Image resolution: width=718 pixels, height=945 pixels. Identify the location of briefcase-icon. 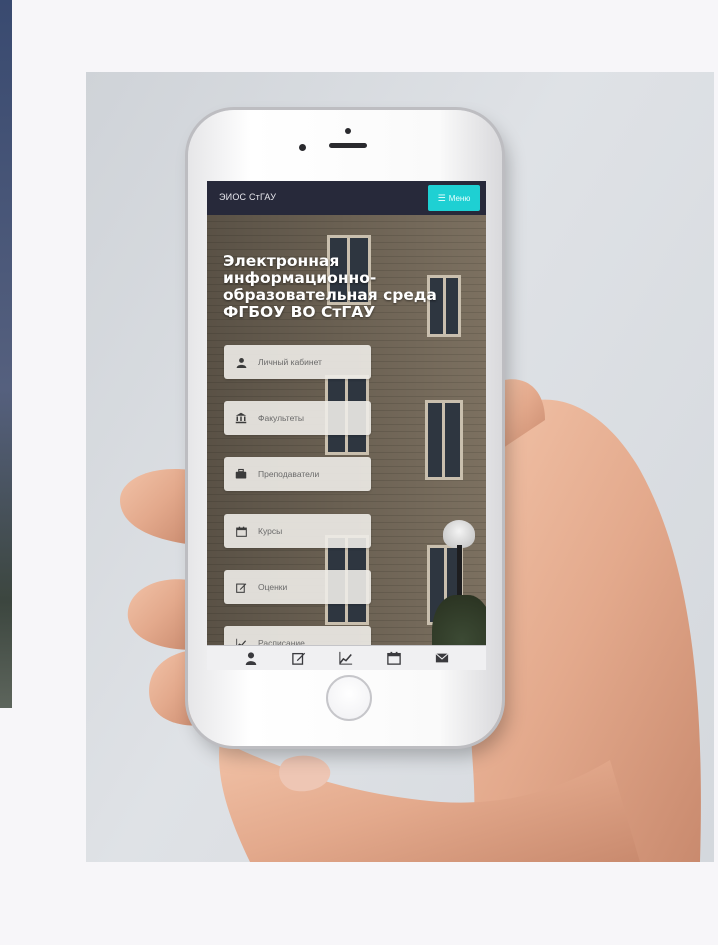
(241, 474).